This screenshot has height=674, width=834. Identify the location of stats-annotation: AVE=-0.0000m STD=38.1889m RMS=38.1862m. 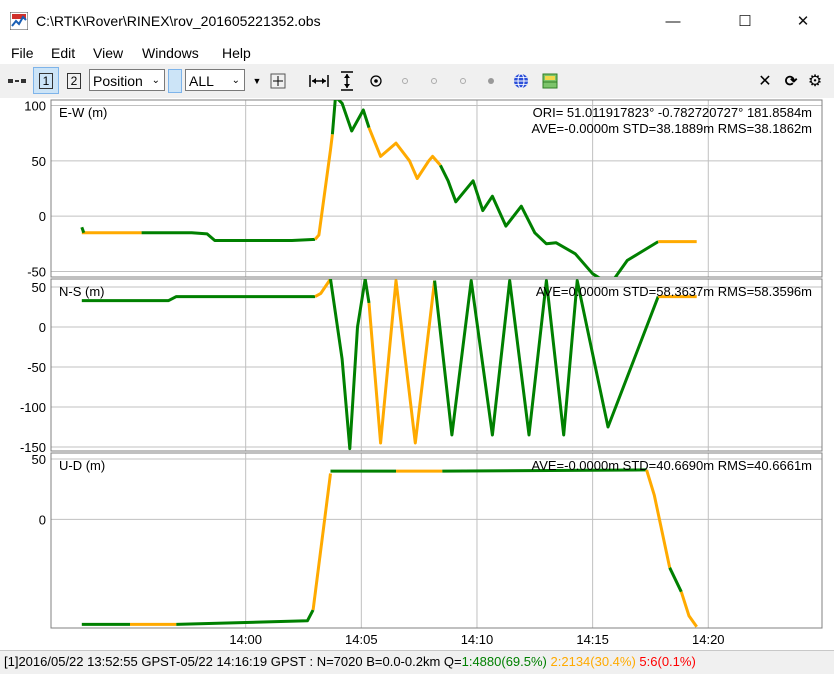
(672, 128).